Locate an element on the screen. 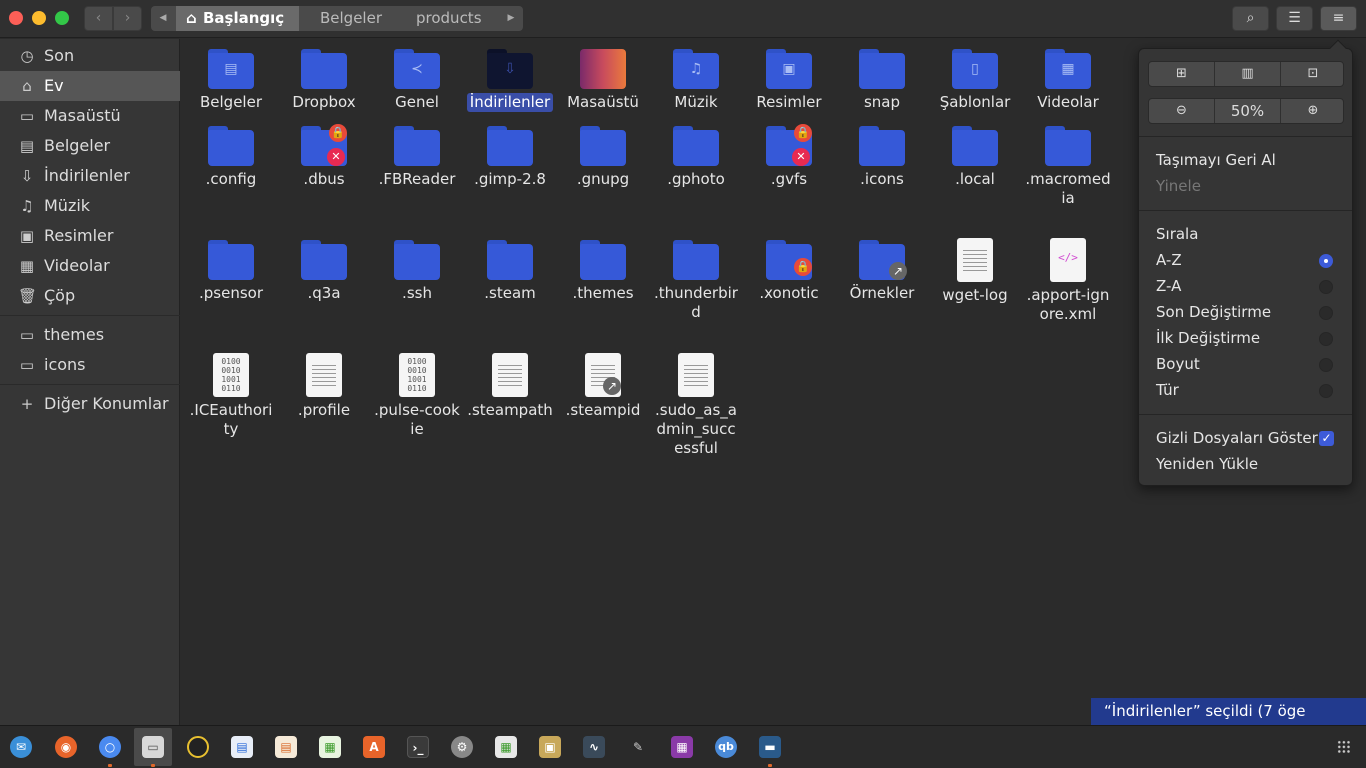 The image size is (1366, 768). screenshot-icon: ▬ is located at coordinates (770, 747).